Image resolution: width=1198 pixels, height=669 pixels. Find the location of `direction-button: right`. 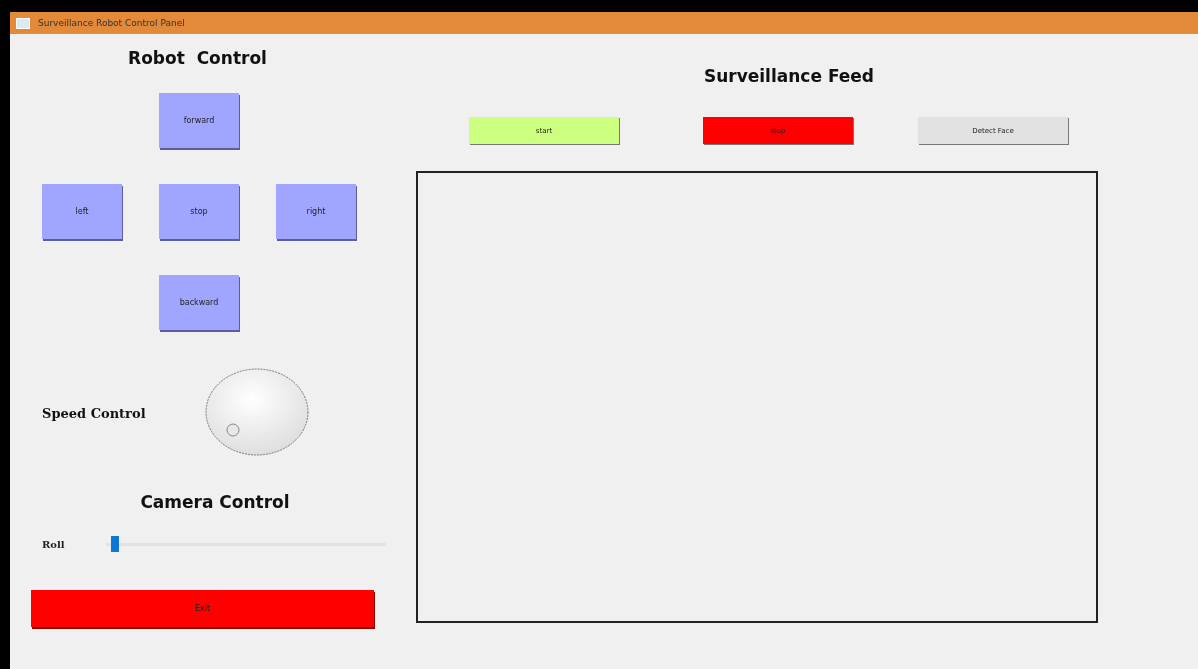

direction-button: right is located at coordinates (316, 211).